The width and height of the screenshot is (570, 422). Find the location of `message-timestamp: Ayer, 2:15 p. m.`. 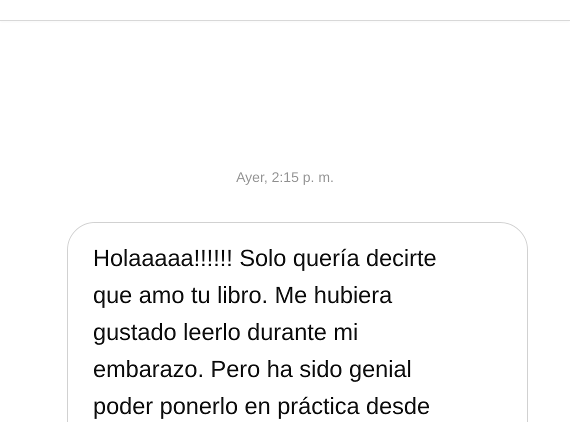

message-timestamp: Ayer, 2:15 p. m. is located at coordinates (285, 177).